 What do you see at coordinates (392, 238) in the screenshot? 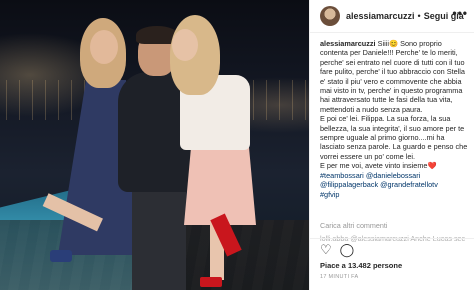
I see `divider` at bounding box center [392, 238].